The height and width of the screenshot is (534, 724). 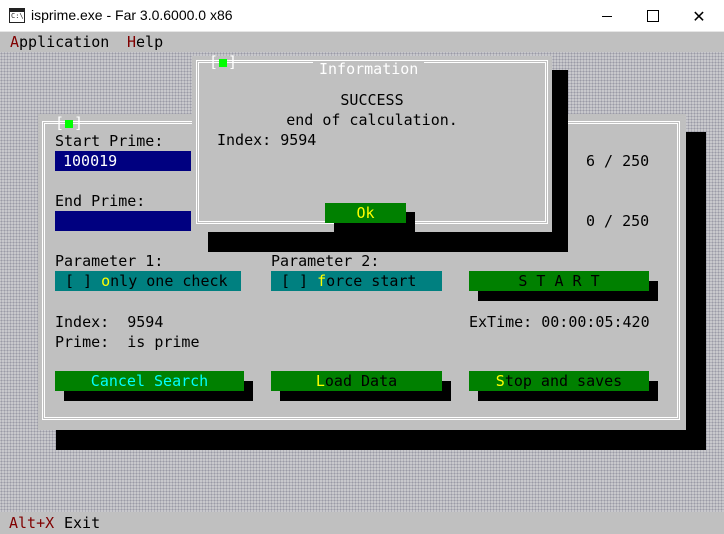 I want to click on alt-x-hint: Alt+X, so click(x=31, y=523).